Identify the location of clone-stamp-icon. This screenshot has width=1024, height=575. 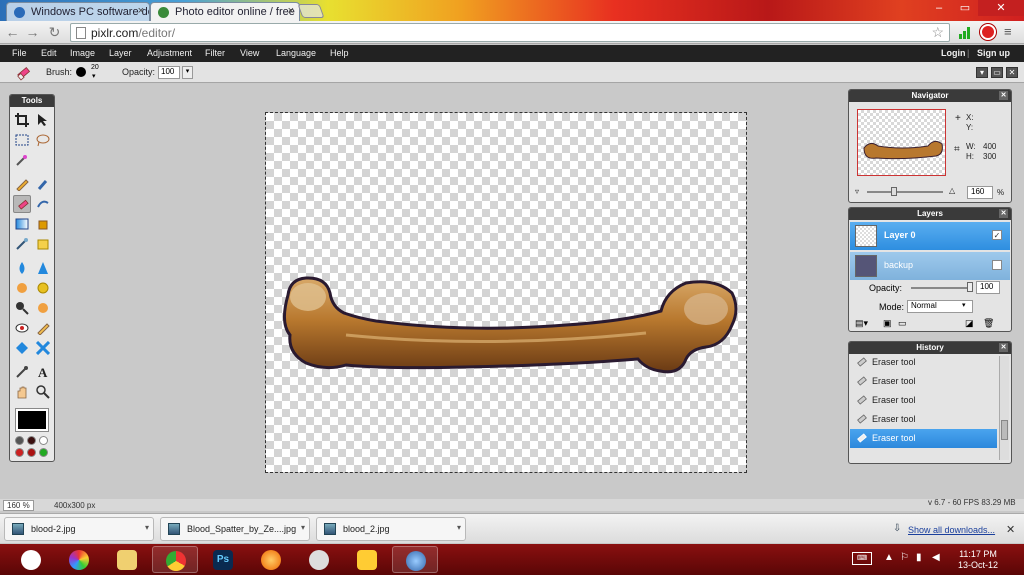
(22, 244).